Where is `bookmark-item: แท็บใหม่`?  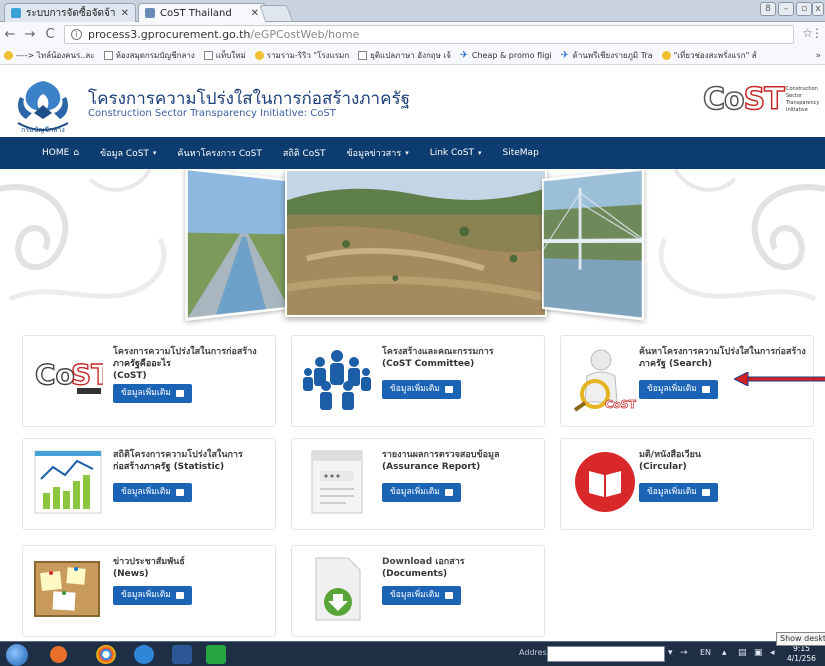 bookmark-item: แท็บใหม่ is located at coordinates (224, 55).